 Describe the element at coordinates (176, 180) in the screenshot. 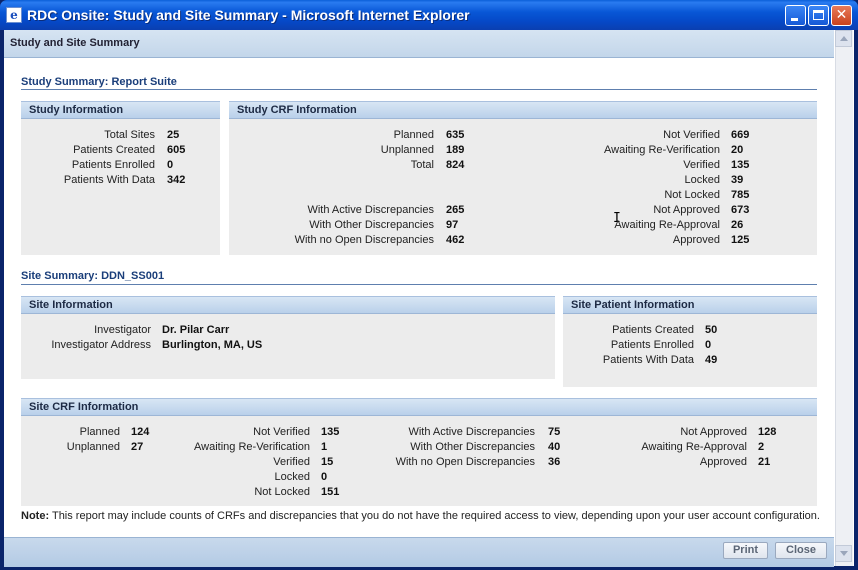

I see `row-value: 342` at that location.